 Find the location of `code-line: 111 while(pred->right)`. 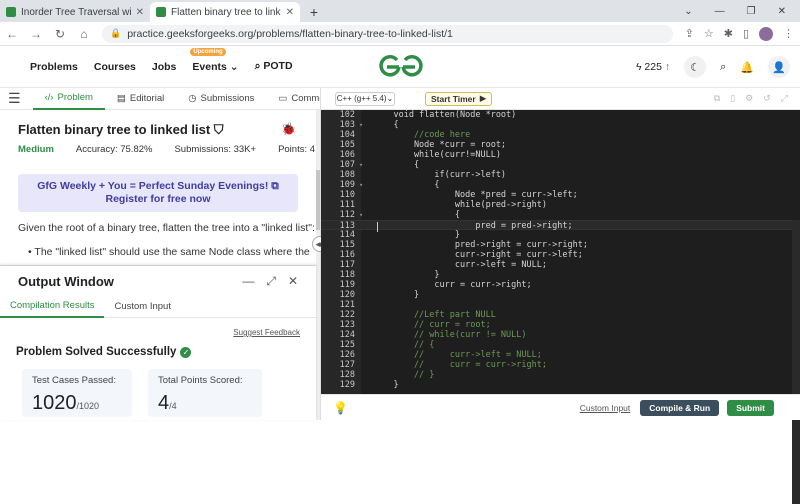

code-line: 111 while(pred->right) is located at coordinates (560, 205).